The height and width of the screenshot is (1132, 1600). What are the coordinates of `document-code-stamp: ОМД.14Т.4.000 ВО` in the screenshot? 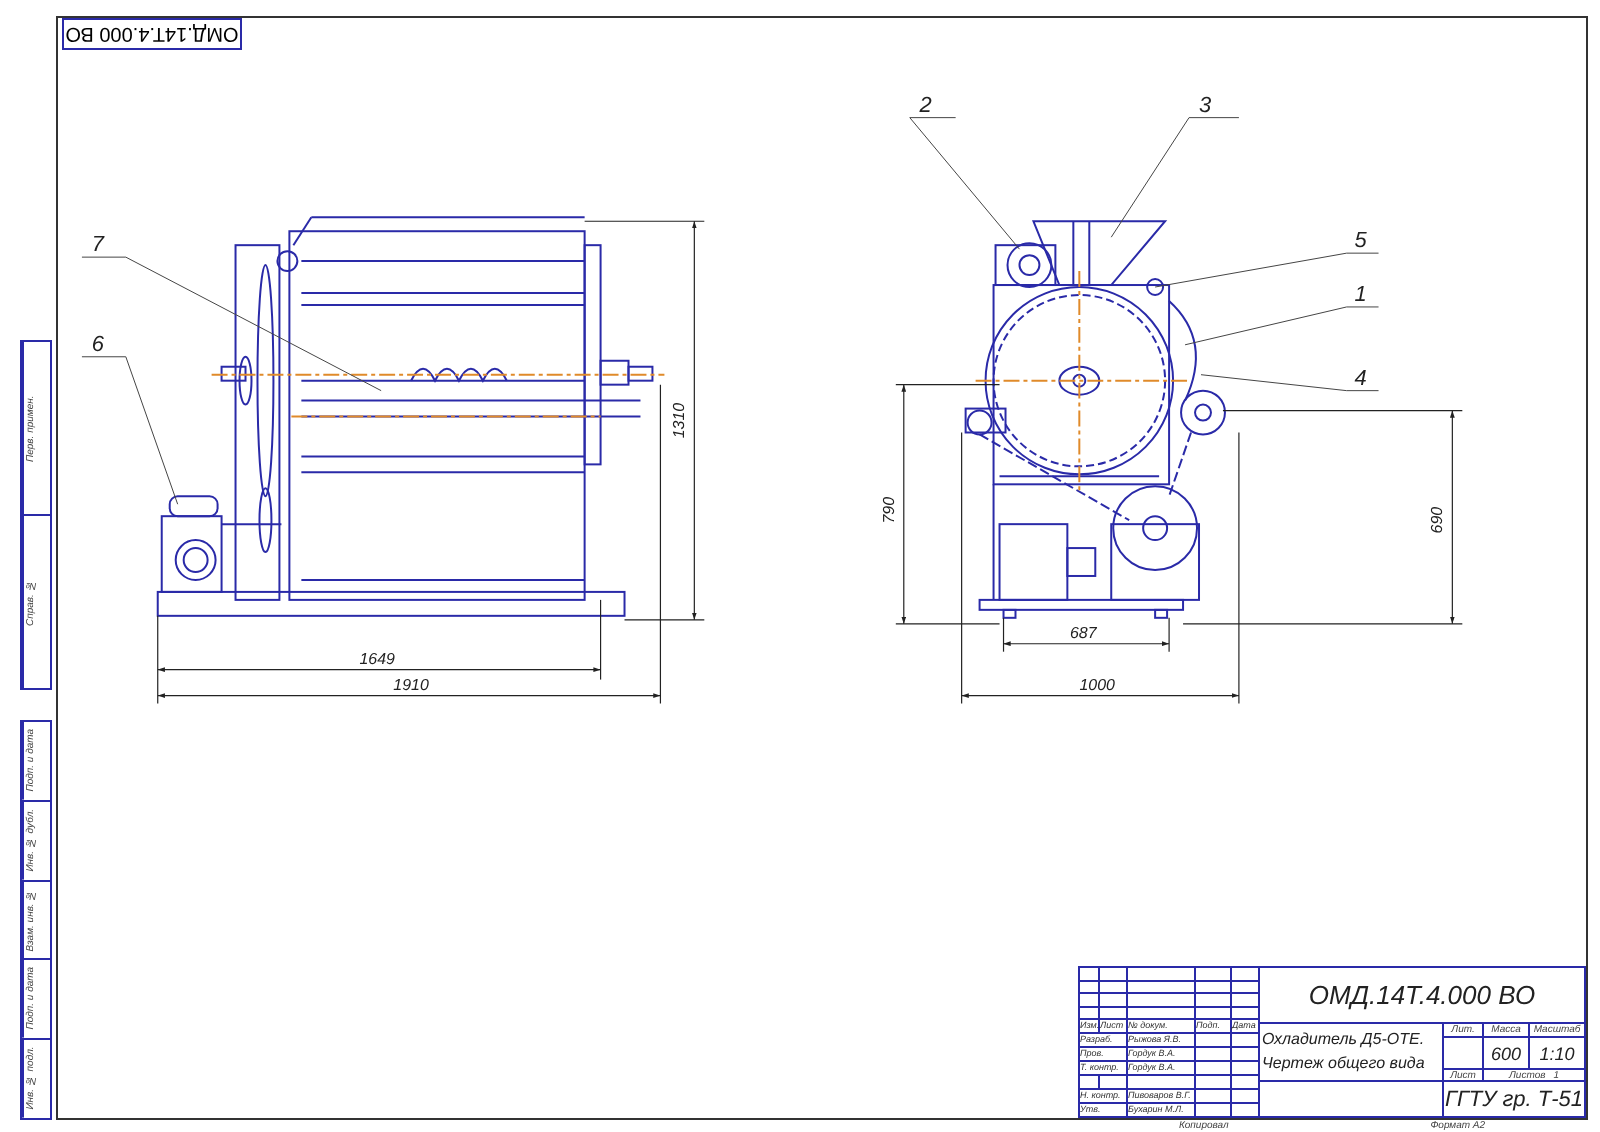 It's located at (152, 34).